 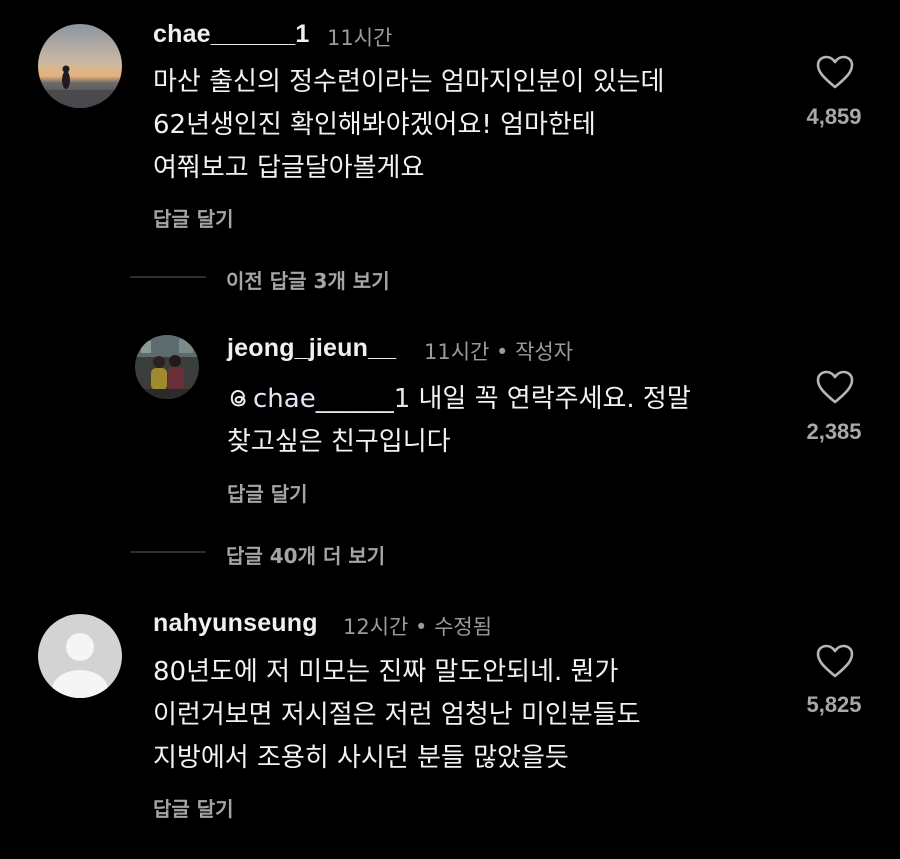 I want to click on comment-line: 이런거보면 저시절은 저런 엄청난 미인분들도, so click(x=397, y=715).